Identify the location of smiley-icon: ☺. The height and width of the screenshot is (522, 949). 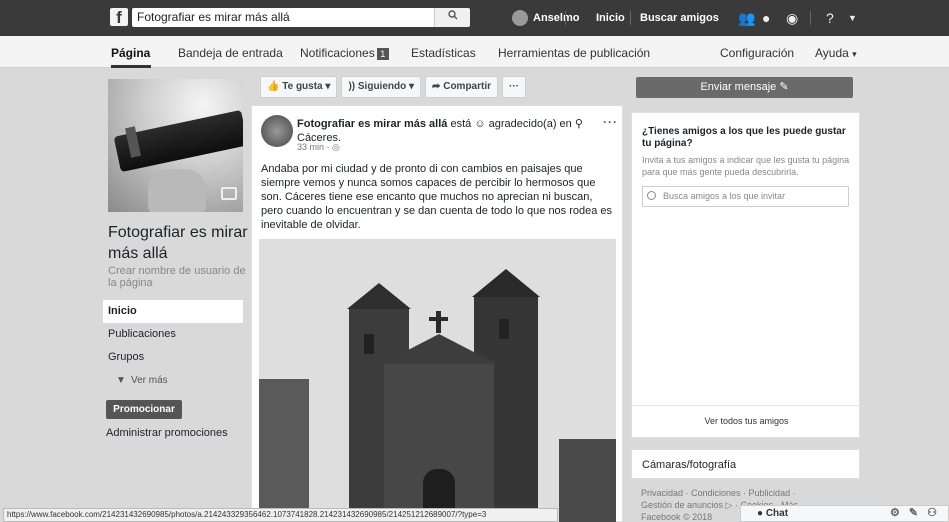
(480, 124).